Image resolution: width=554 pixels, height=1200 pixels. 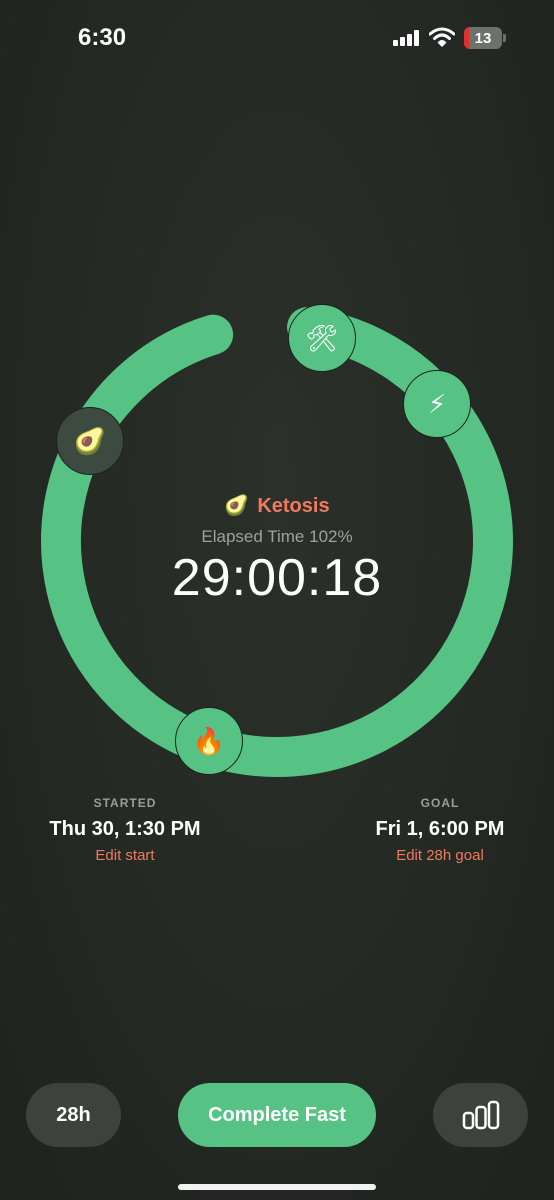 What do you see at coordinates (277, 1115) in the screenshot?
I see `complete-fast-button: Complete Fast` at bounding box center [277, 1115].